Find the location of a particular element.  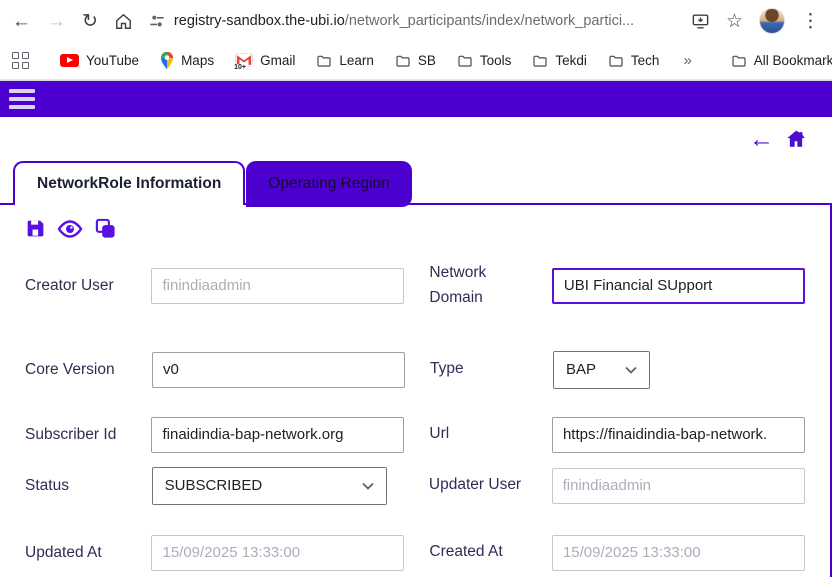

bookmark-label: Maps is located at coordinates (198, 60).